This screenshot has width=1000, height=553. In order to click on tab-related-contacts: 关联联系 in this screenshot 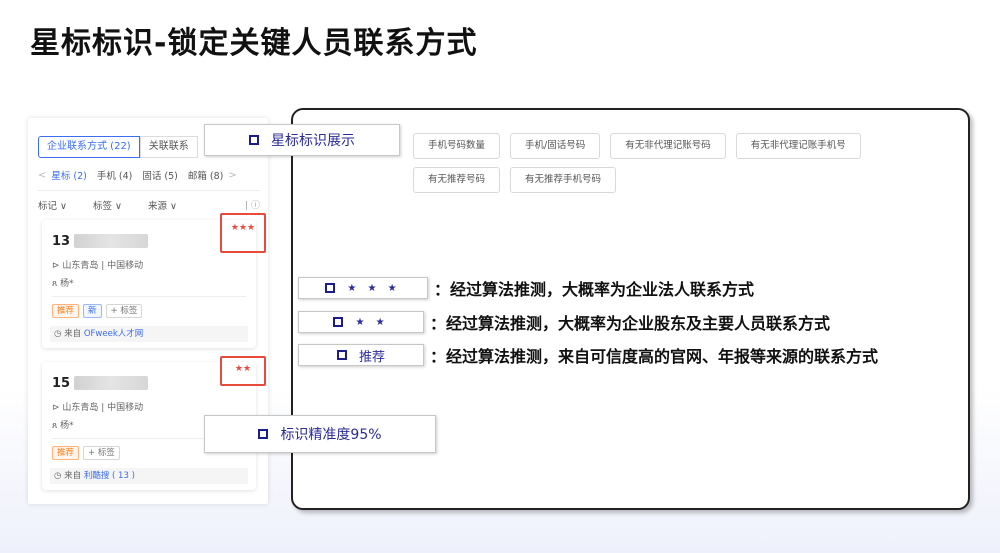, I will do `click(168, 147)`.